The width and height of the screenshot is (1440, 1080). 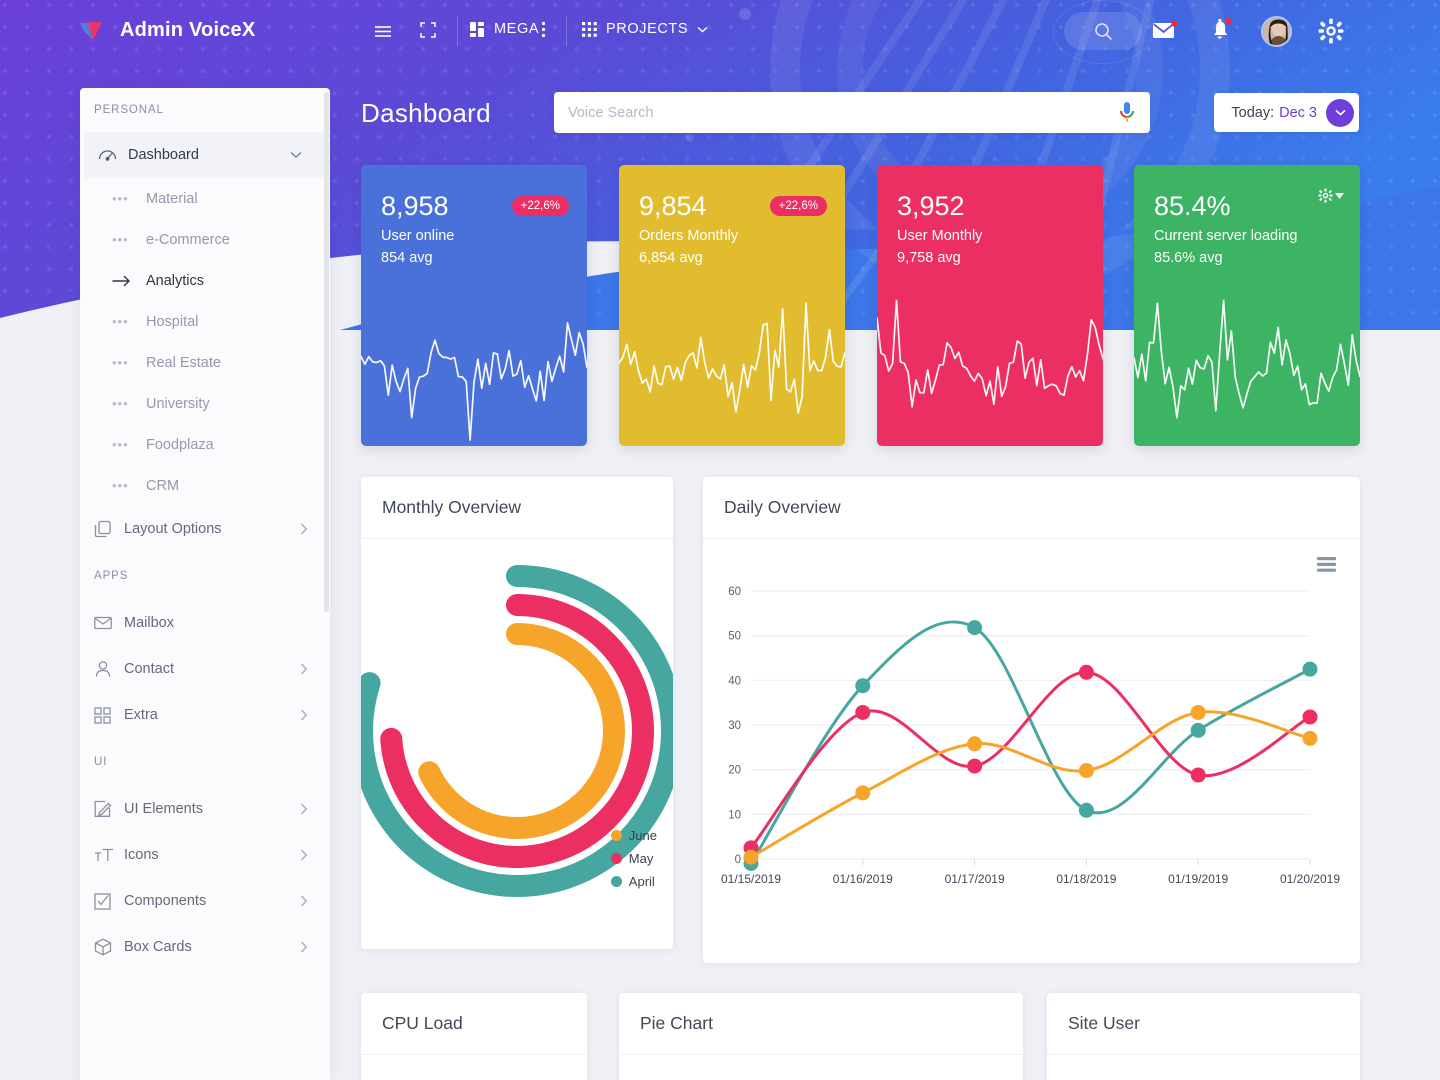 What do you see at coordinates (383, 31) in the screenshot?
I see `hamburger-icon` at bounding box center [383, 31].